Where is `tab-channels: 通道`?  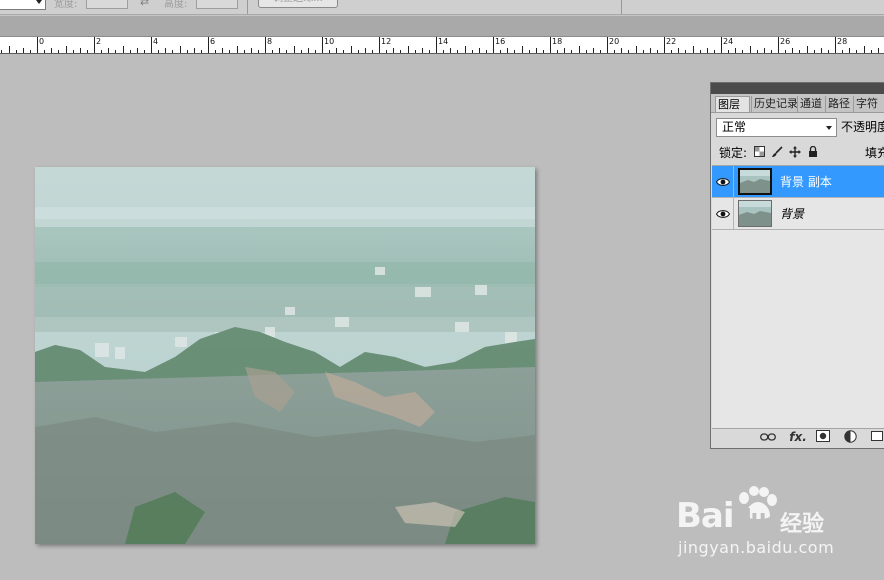
tab-channels: 通道 is located at coordinates (811, 104).